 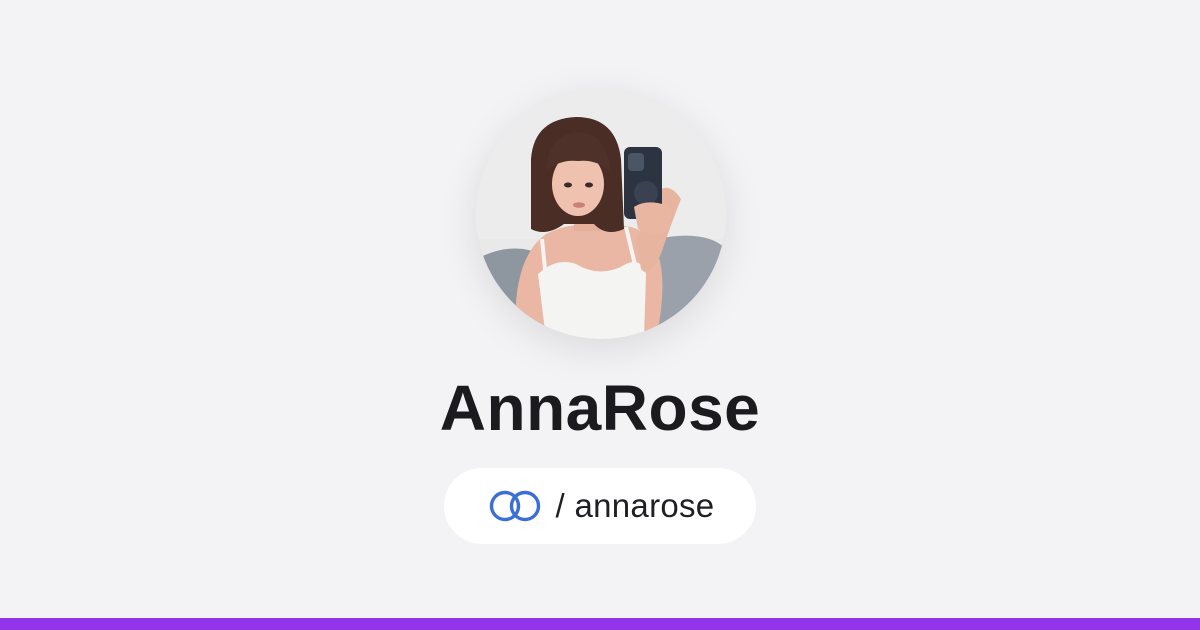 I want to click on profile-handle: / annarose, so click(x=635, y=505).